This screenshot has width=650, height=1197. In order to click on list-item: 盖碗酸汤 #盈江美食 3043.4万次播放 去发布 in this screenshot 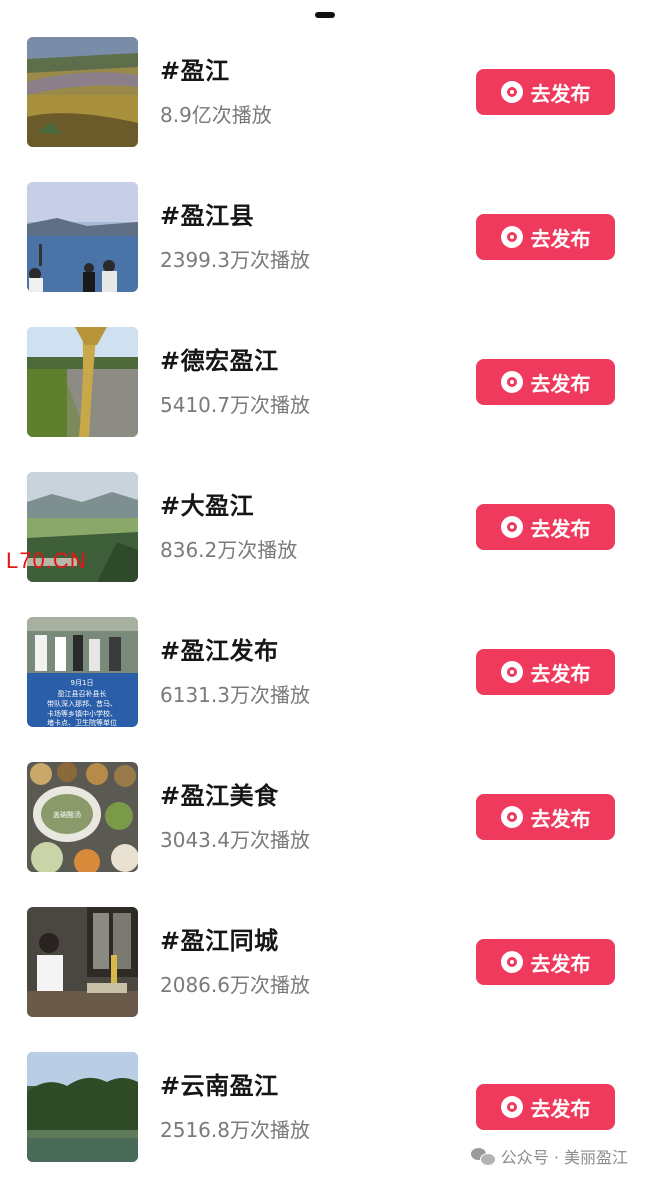, I will do `click(325, 834)`.